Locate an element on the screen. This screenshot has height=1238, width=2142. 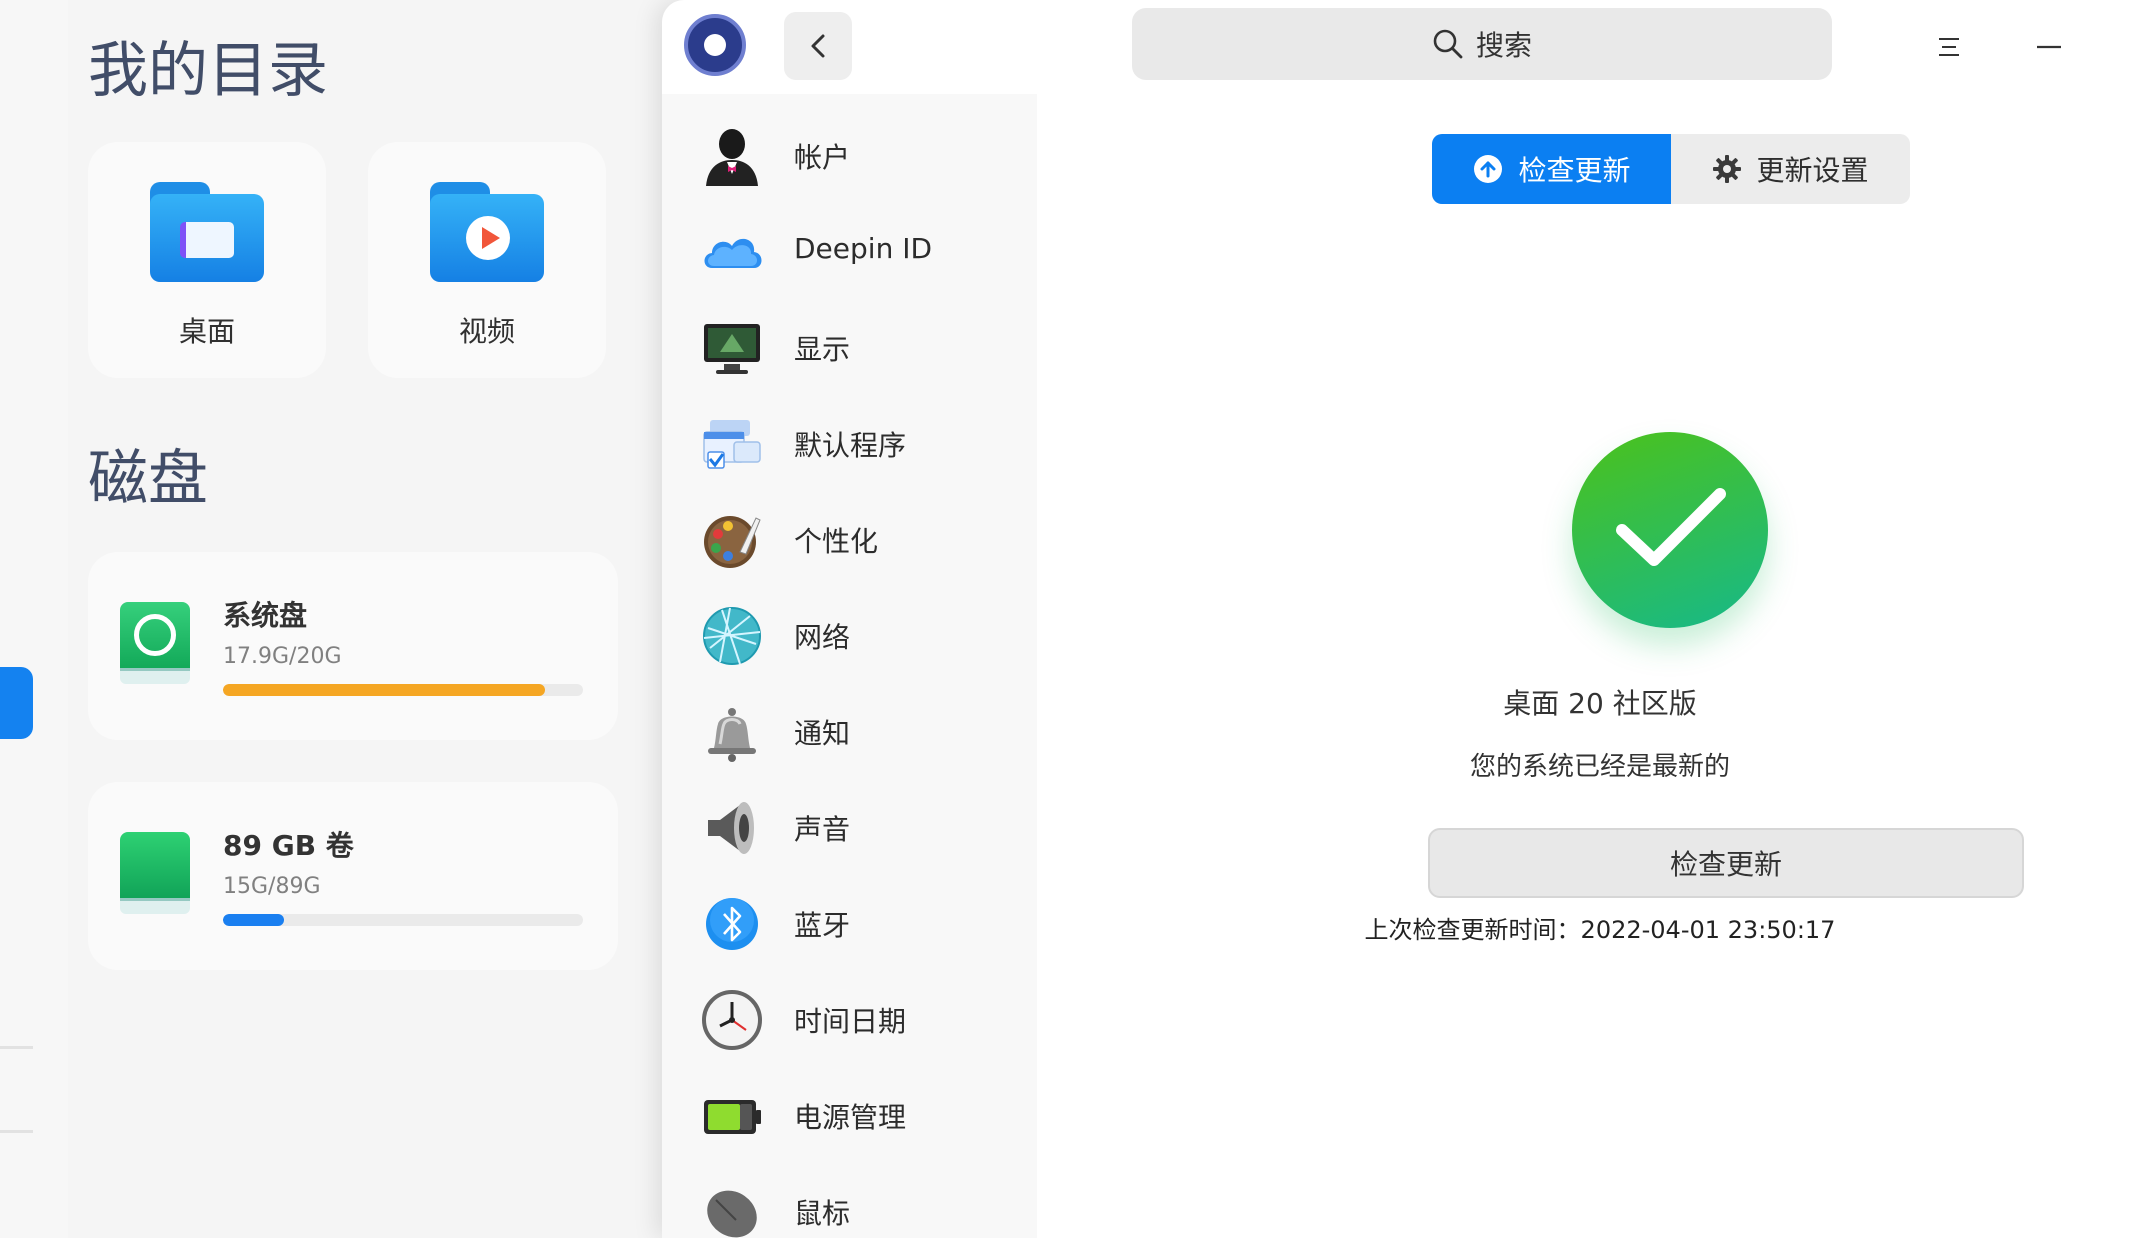
nav-item-label: 默认程序 is located at coordinates (850, 445).